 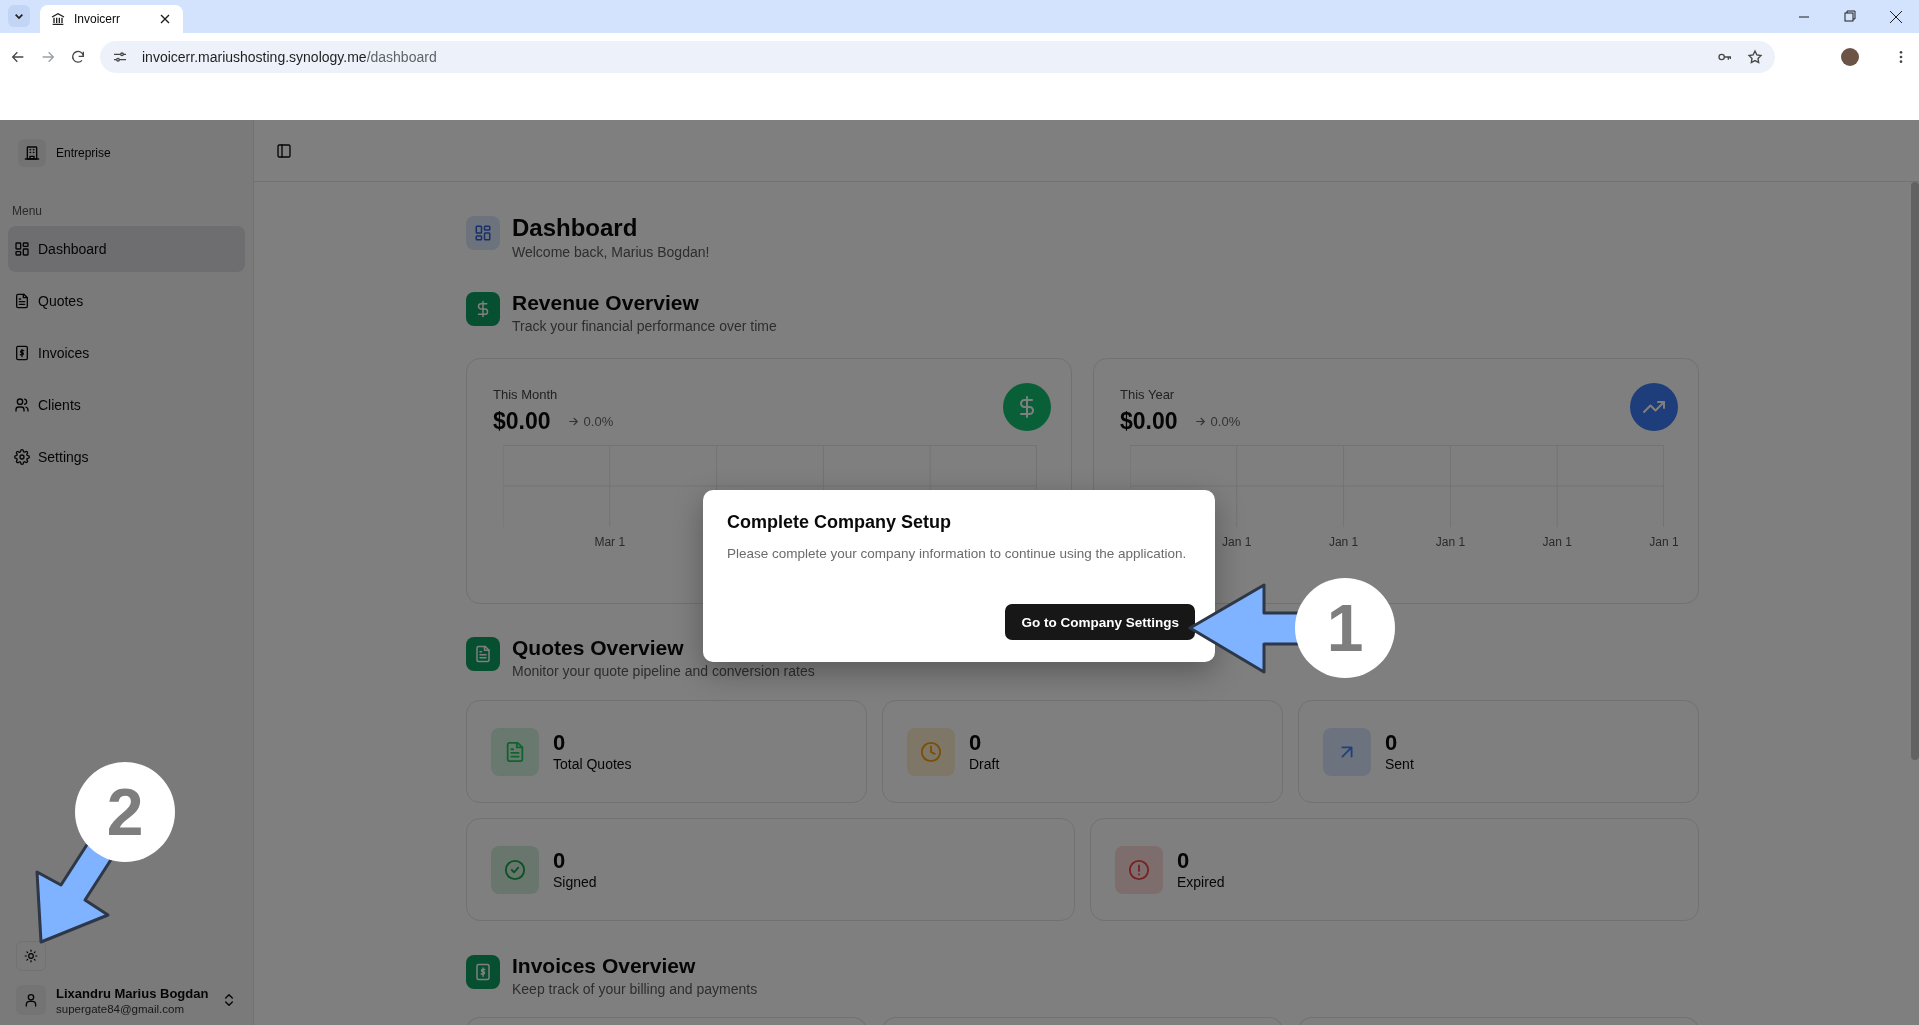 What do you see at coordinates (32, 153) in the screenshot?
I see `building-icon` at bounding box center [32, 153].